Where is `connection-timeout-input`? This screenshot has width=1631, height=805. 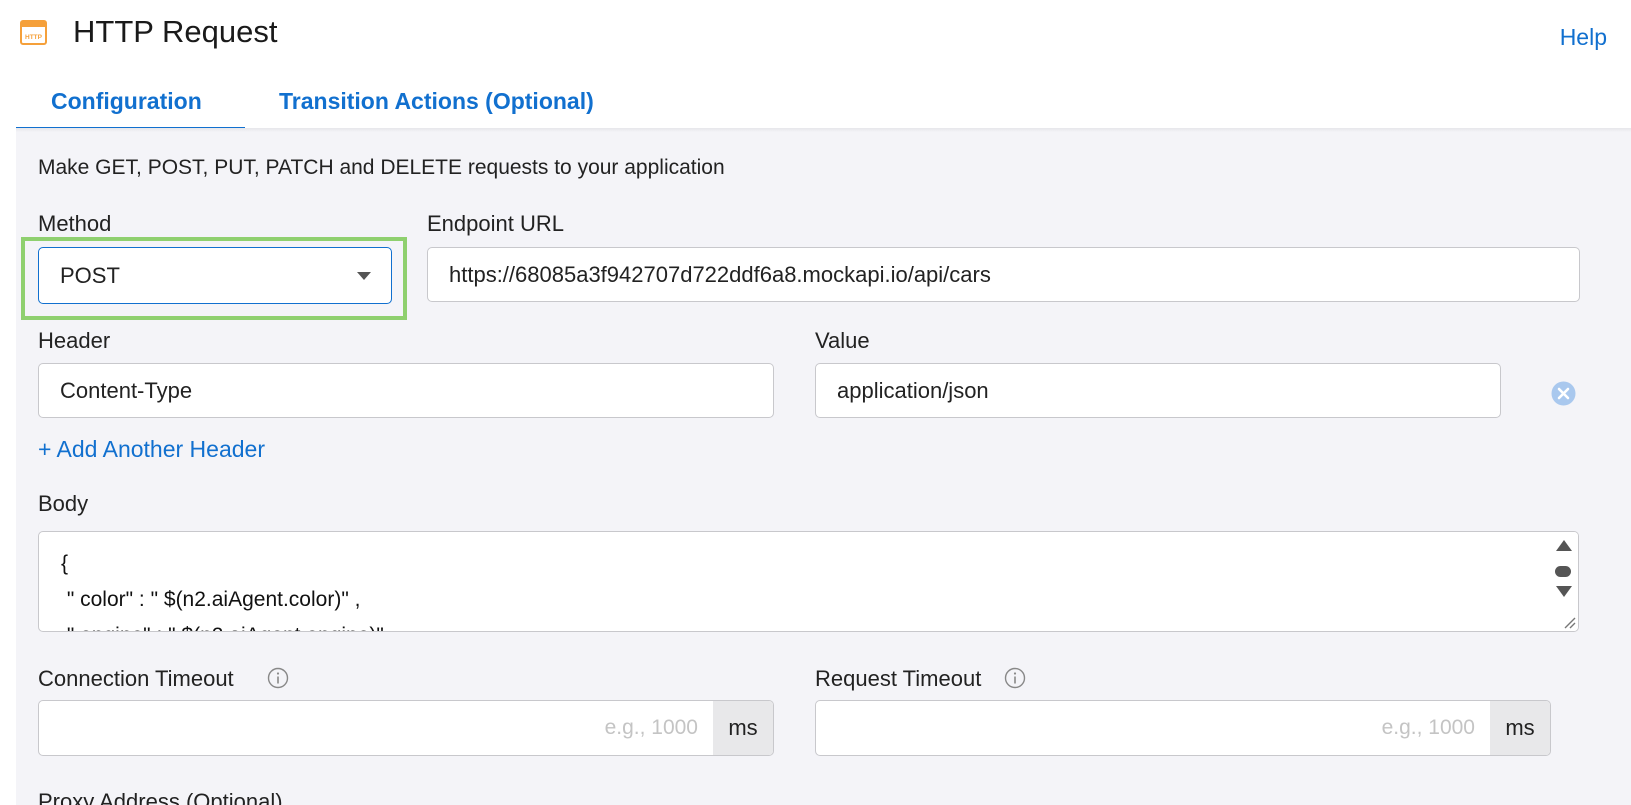 connection-timeout-input is located at coordinates (376, 728).